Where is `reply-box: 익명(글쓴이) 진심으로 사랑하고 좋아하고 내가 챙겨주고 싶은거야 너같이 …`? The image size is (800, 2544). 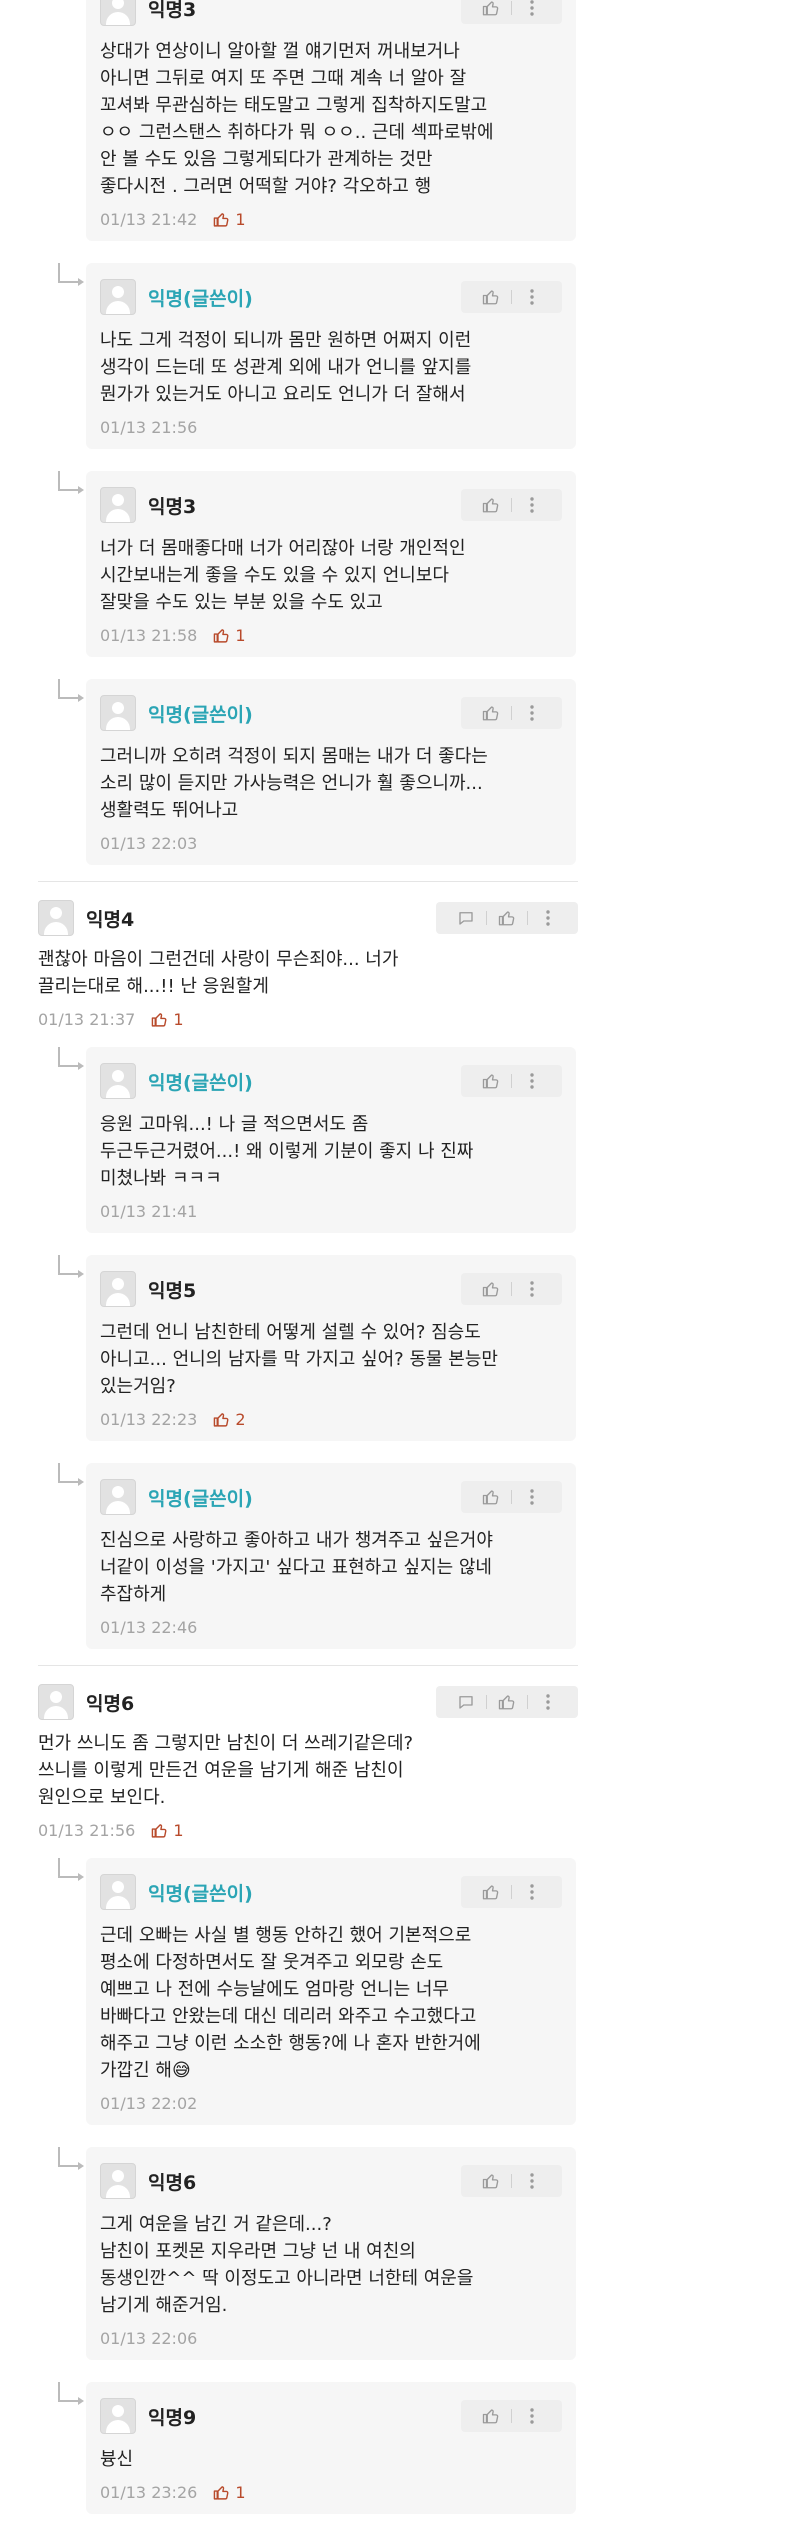
reply-box: 익명(글쓴이) 진심으로 사랑하고 좋아하고 내가 챙겨주고 싶은거야 너같이 … is located at coordinates (331, 1556).